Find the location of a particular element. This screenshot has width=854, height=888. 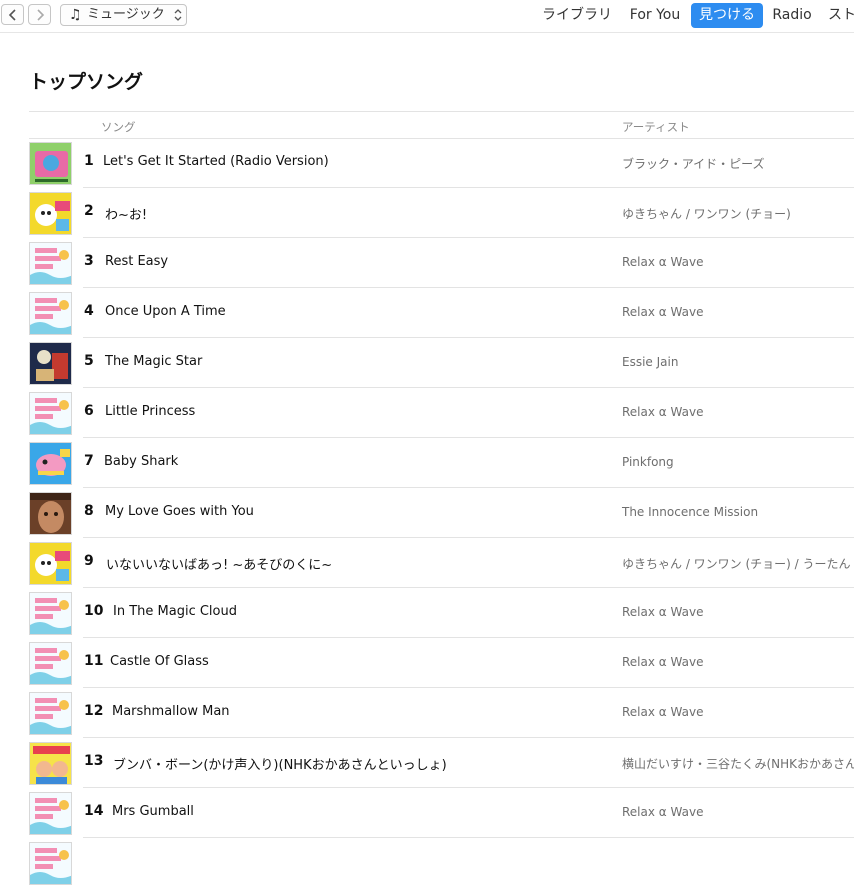

song-title: Little Princess is located at coordinates (150, 411).